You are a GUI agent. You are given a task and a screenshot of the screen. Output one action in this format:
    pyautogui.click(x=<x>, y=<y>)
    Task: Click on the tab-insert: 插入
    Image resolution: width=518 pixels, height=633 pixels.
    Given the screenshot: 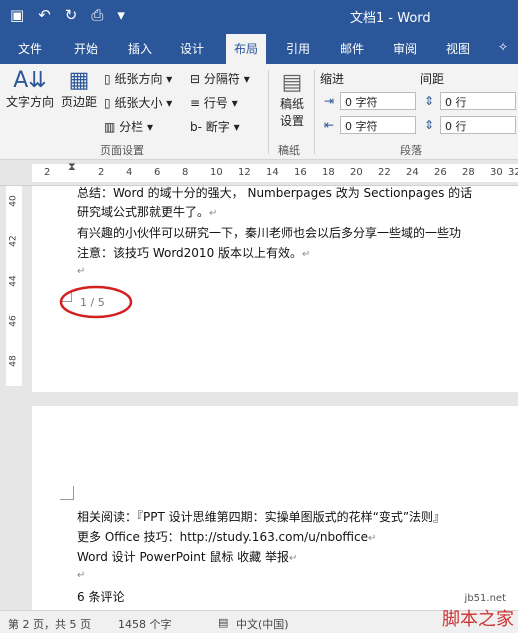 What is the action you would take?
    pyautogui.click(x=140, y=48)
    